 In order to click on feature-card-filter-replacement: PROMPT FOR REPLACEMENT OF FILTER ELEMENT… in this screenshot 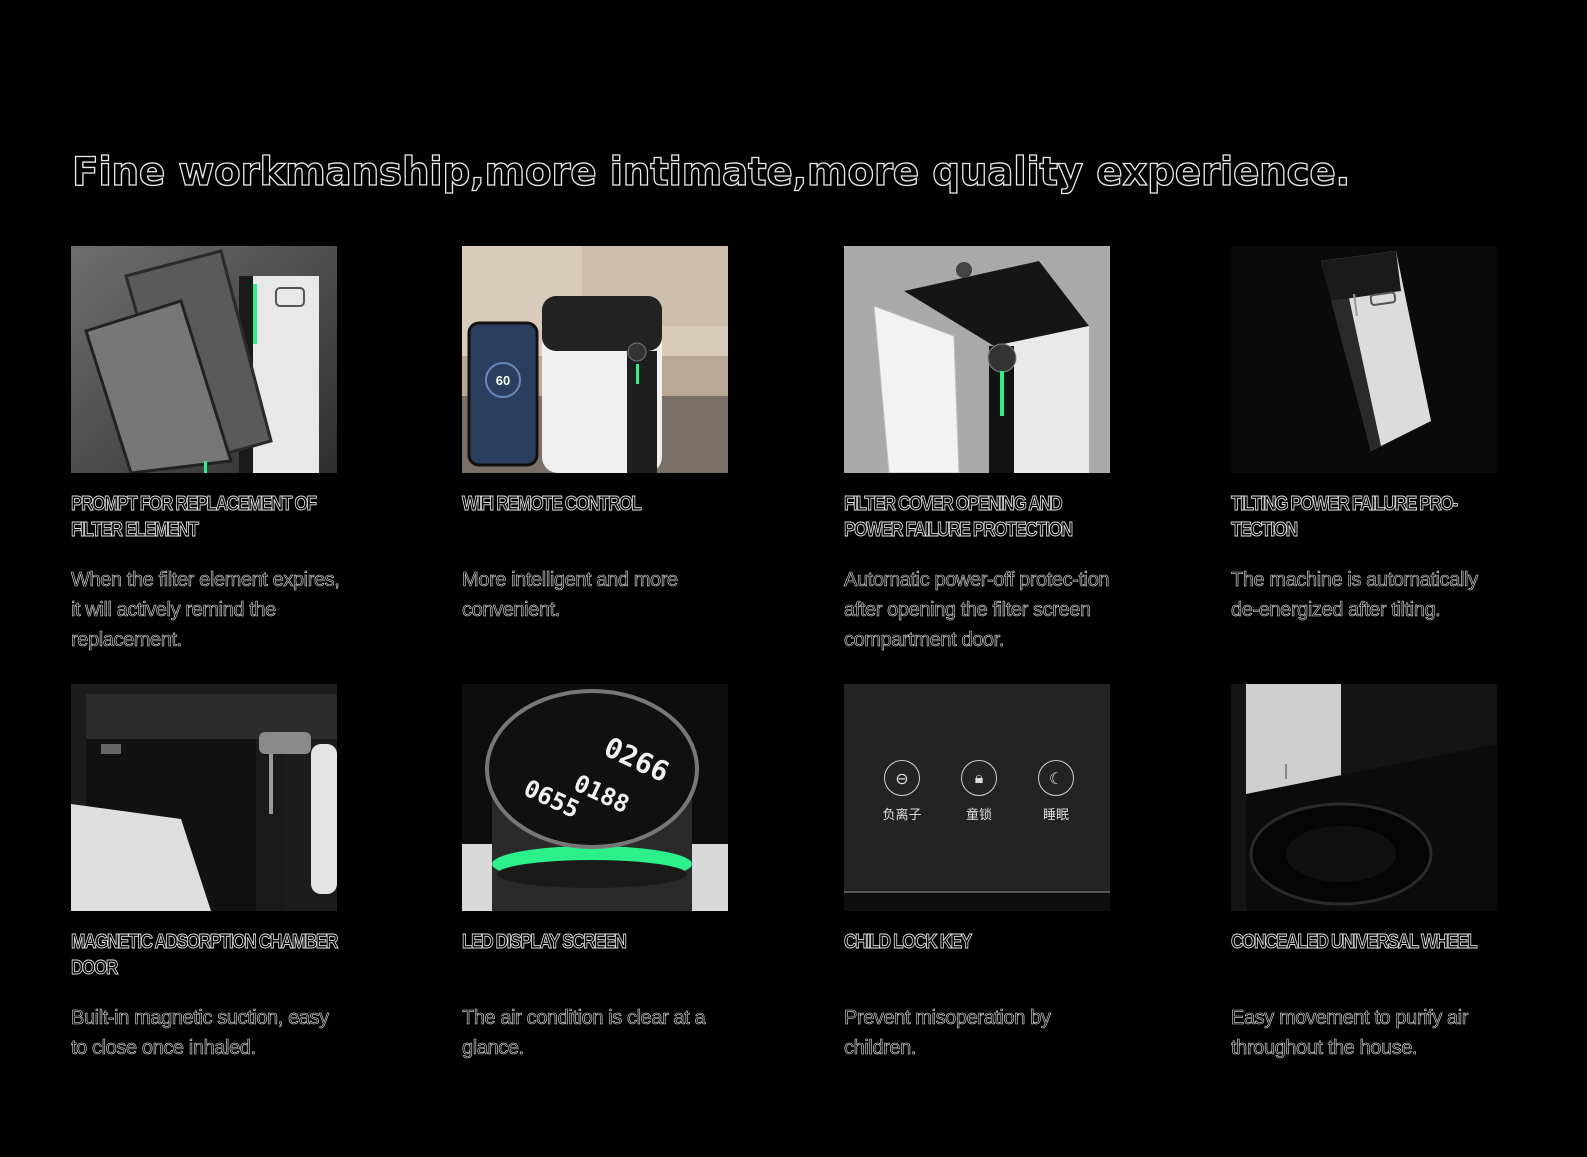, I will do `click(205, 450)`.